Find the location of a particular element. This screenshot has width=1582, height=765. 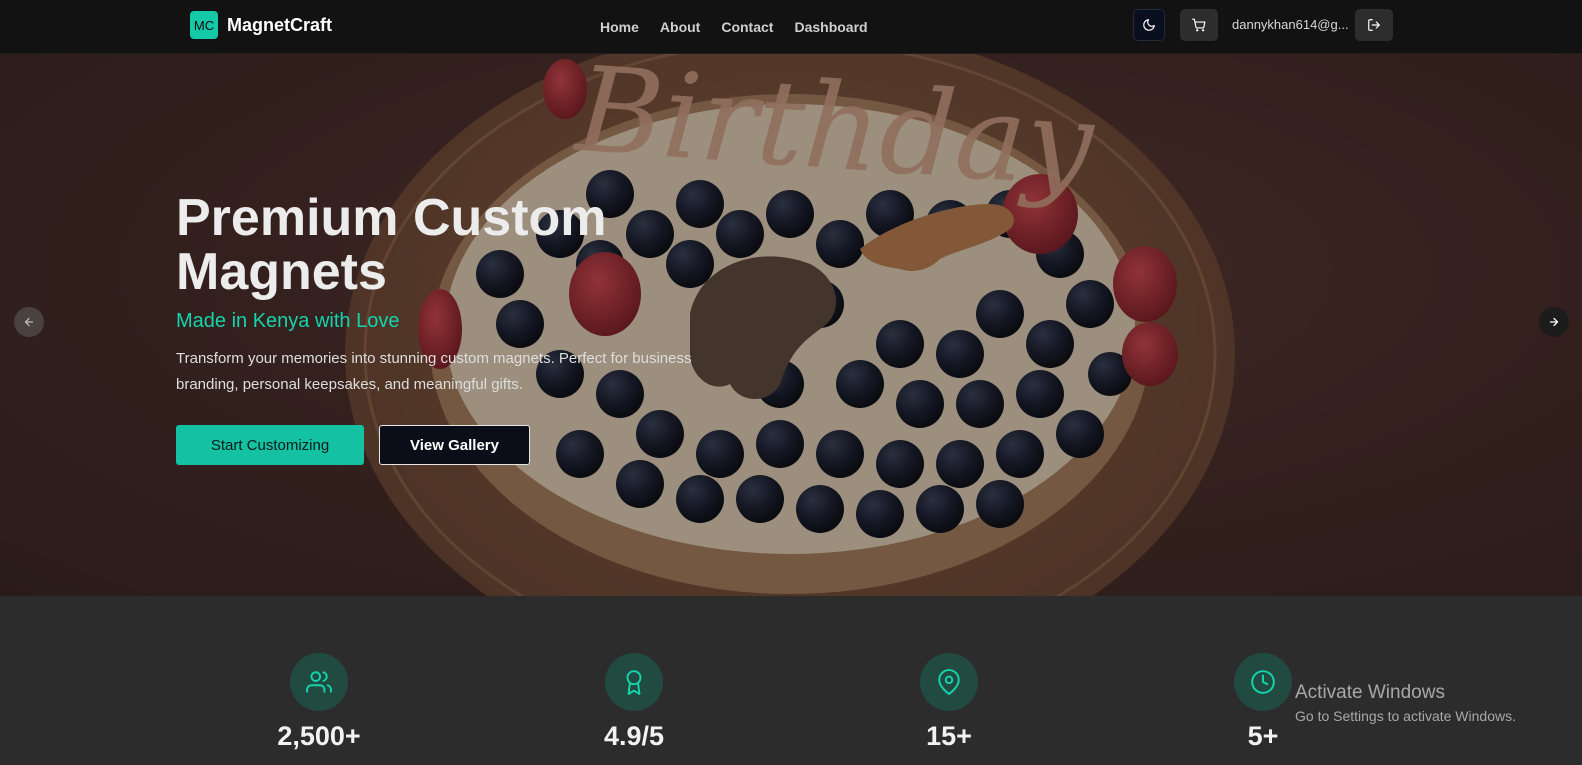

carousel-next-button is located at coordinates (1554, 322).